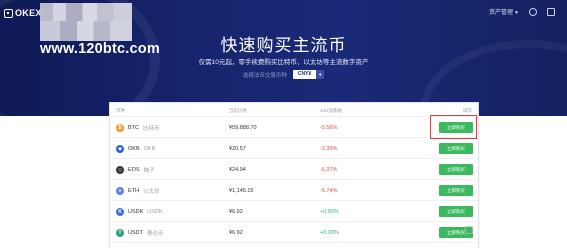  What do you see at coordinates (120, 148) in the screenshot?
I see `okb-icon: ◆` at bounding box center [120, 148].